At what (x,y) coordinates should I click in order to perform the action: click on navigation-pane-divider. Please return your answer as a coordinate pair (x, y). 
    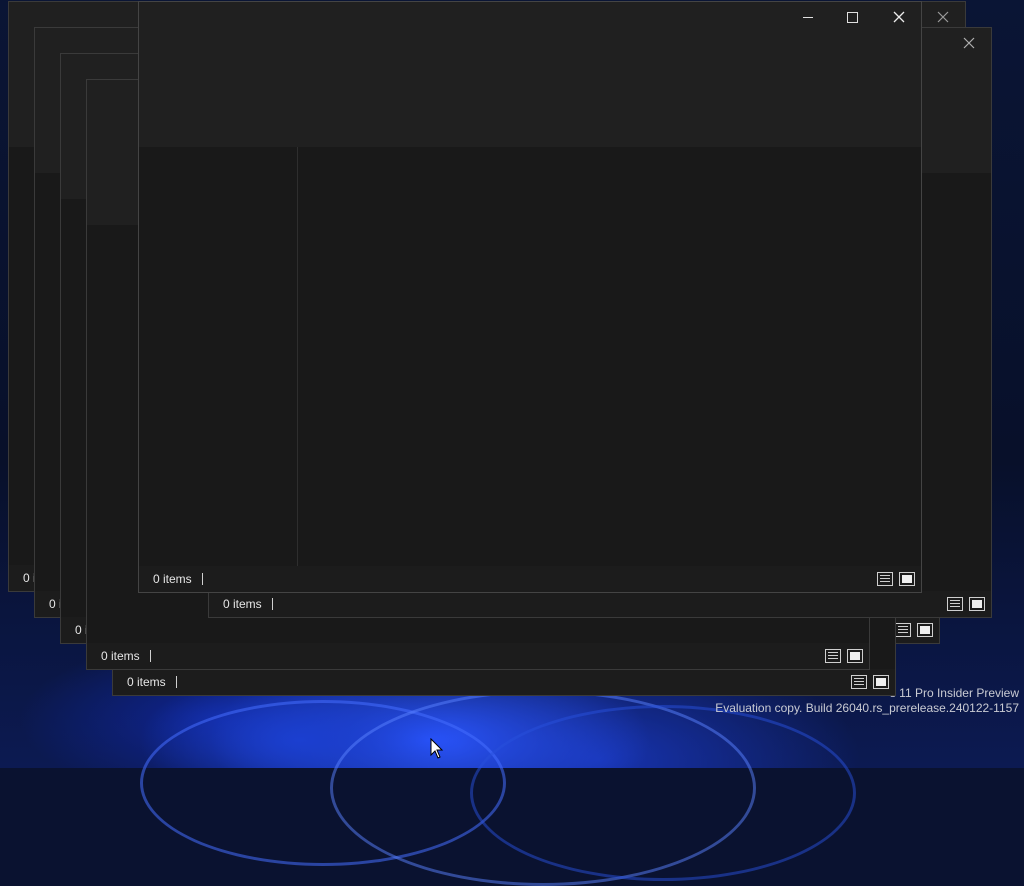
    Looking at the image, I should click on (297, 356).